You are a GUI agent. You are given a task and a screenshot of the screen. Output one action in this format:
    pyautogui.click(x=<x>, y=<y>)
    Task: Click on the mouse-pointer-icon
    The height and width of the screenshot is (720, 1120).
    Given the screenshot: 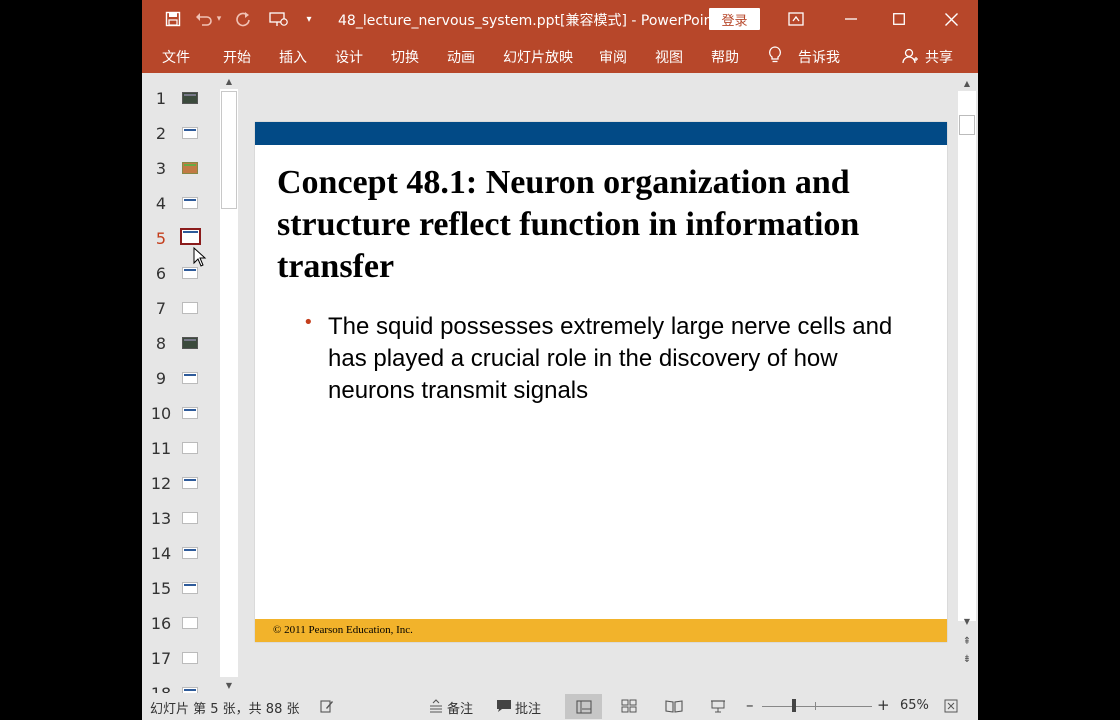 What is the action you would take?
    pyautogui.click(x=200, y=257)
    